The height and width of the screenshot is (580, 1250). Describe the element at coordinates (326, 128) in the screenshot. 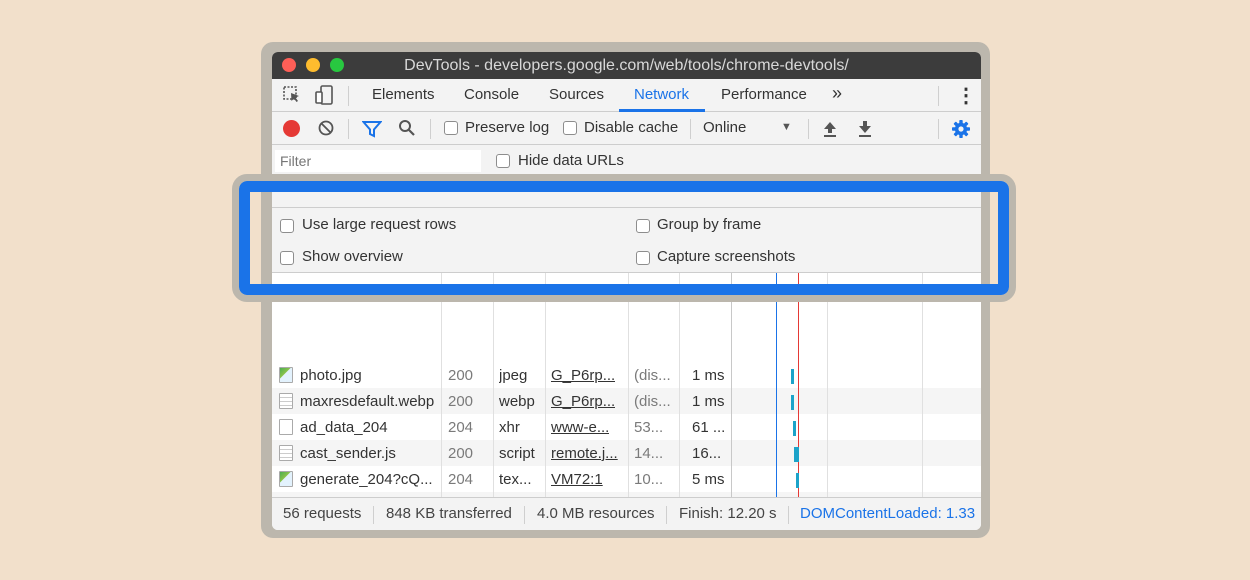

I see `clear-icon` at that location.